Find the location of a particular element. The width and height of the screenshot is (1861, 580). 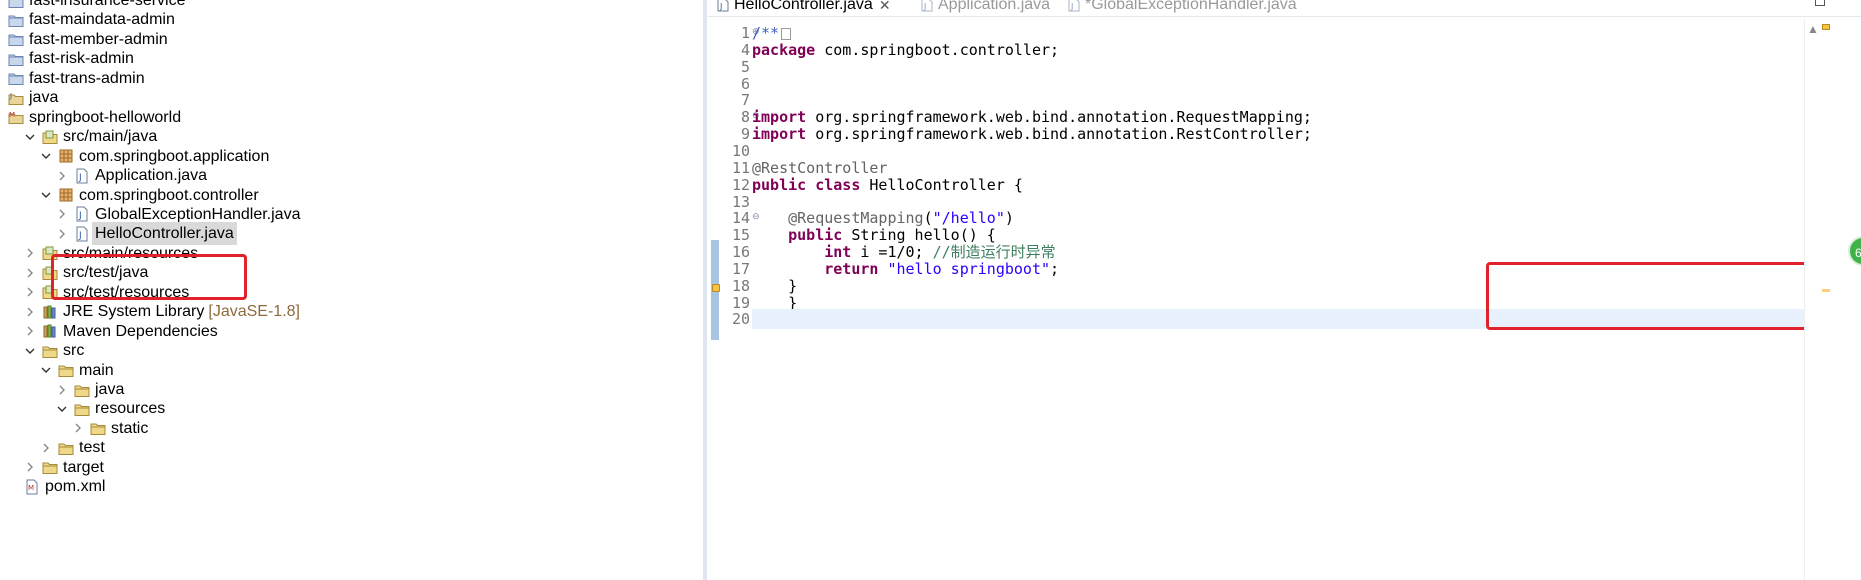

tab-application: J Application.java is located at coordinates (985, 8).